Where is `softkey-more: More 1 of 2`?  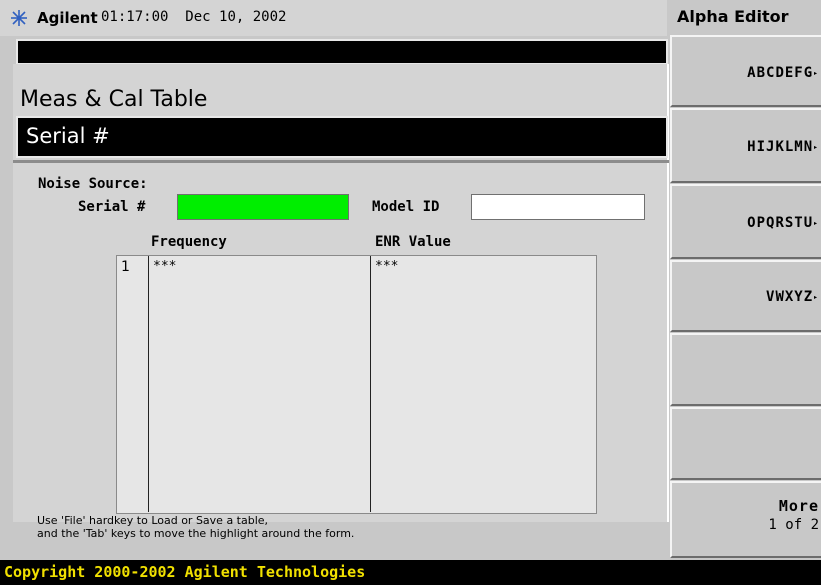
softkey-more: More 1 of 2 is located at coordinates (745, 519).